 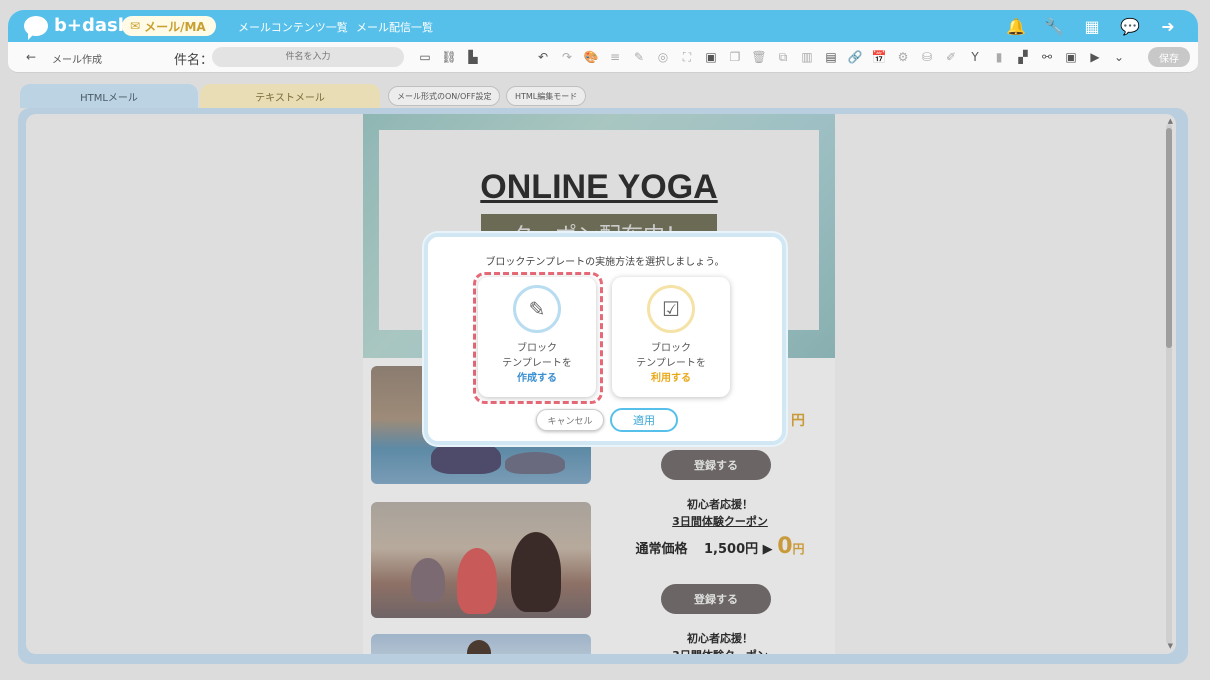 What do you see at coordinates (537, 337) in the screenshot?
I see `create-template-card: ✎ ブロック テンプレートを 作成する` at bounding box center [537, 337].